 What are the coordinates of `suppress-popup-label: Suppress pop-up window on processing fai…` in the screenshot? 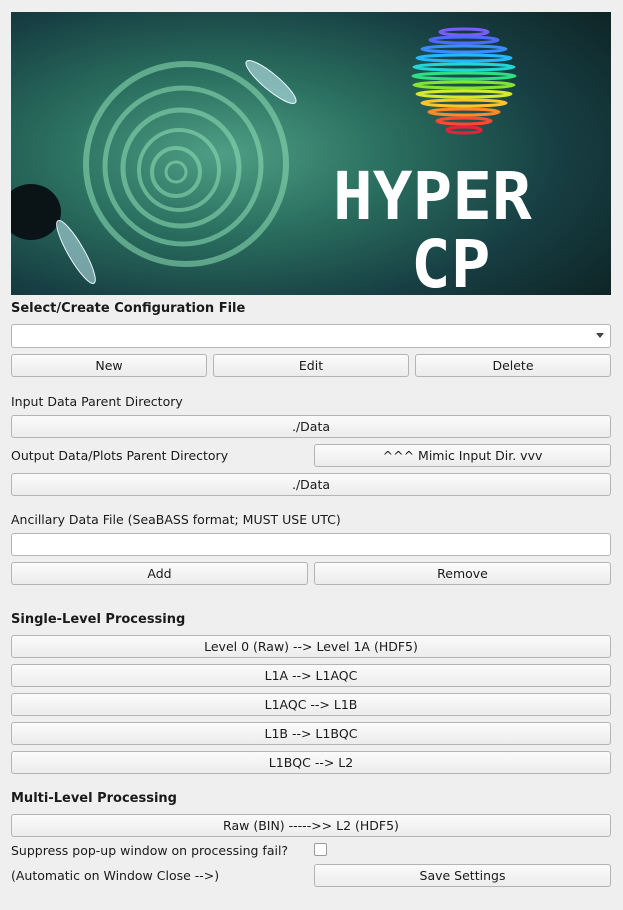 It's located at (150, 850).